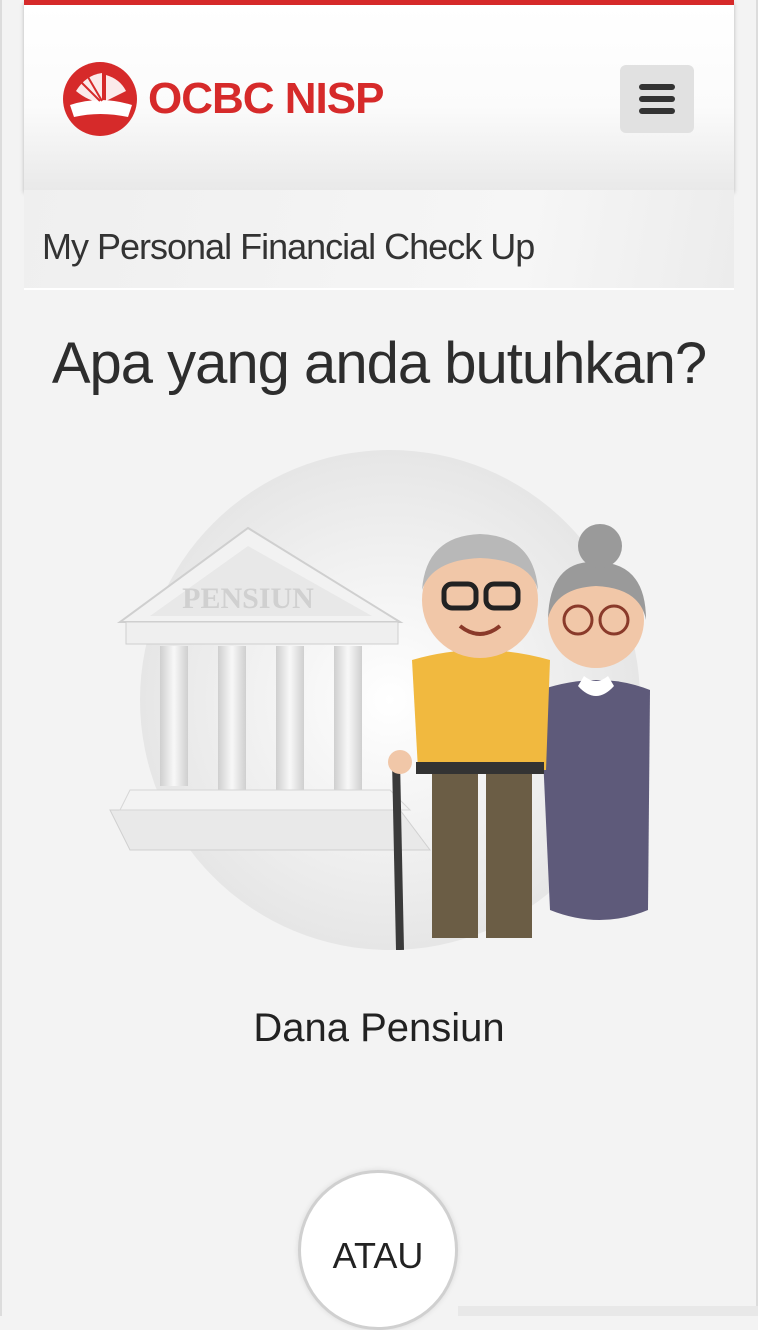  What do you see at coordinates (288, 246) in the screenshot?
I see `page-title: My Personal Financial Check Up` at bounding box center [288, 246].